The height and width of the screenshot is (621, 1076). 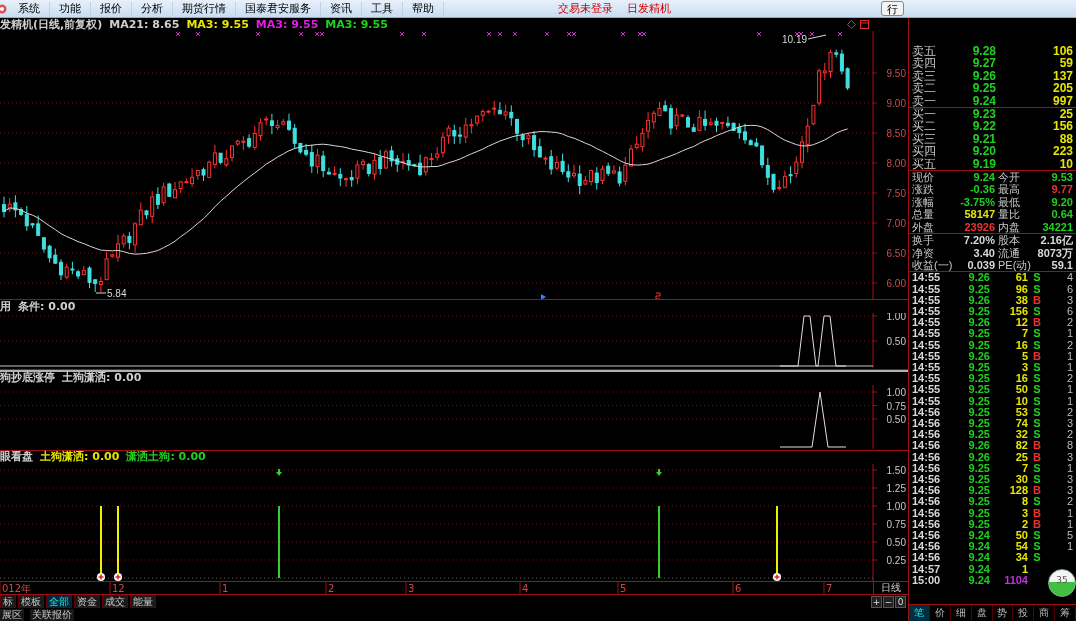 What do you see at coordinates (152, 8) in the screenshot?
I see `menu-item: 分析` at bounding box center [152, 8].